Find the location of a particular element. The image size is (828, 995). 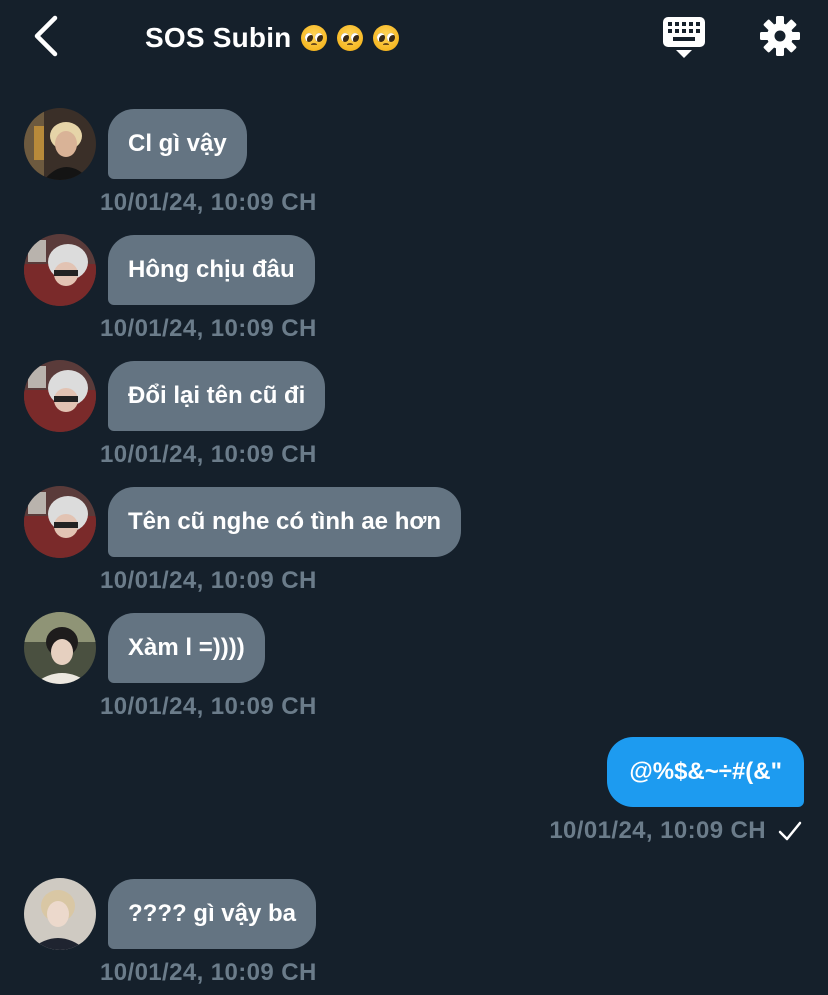

gear-icon is located at coordinates (780, 36).